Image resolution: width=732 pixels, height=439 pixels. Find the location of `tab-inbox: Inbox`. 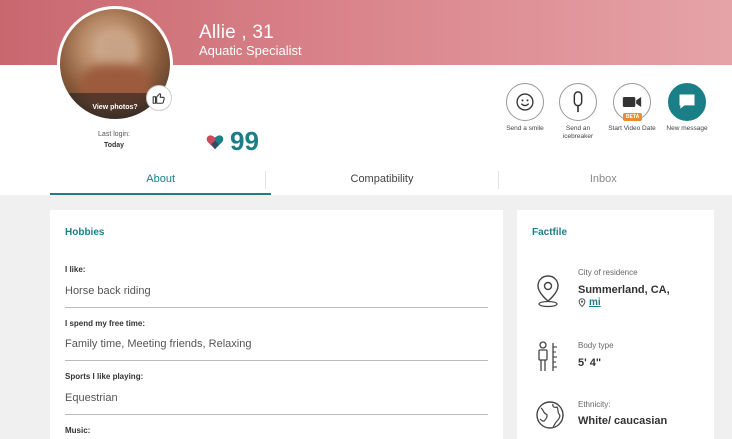

tab-inbox: Inbox is located at coordinates (603, 180).